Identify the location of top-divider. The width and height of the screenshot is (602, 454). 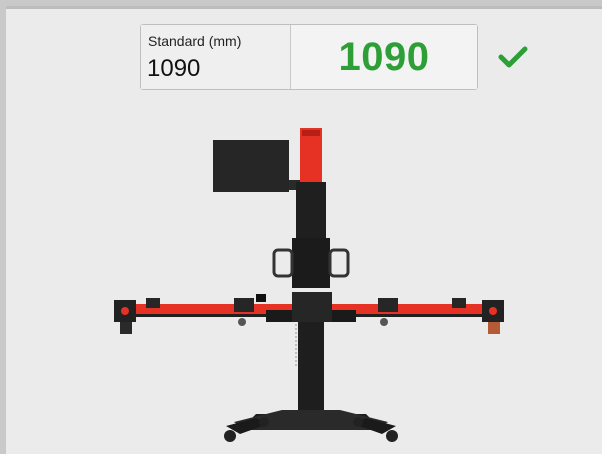
(304, 7).